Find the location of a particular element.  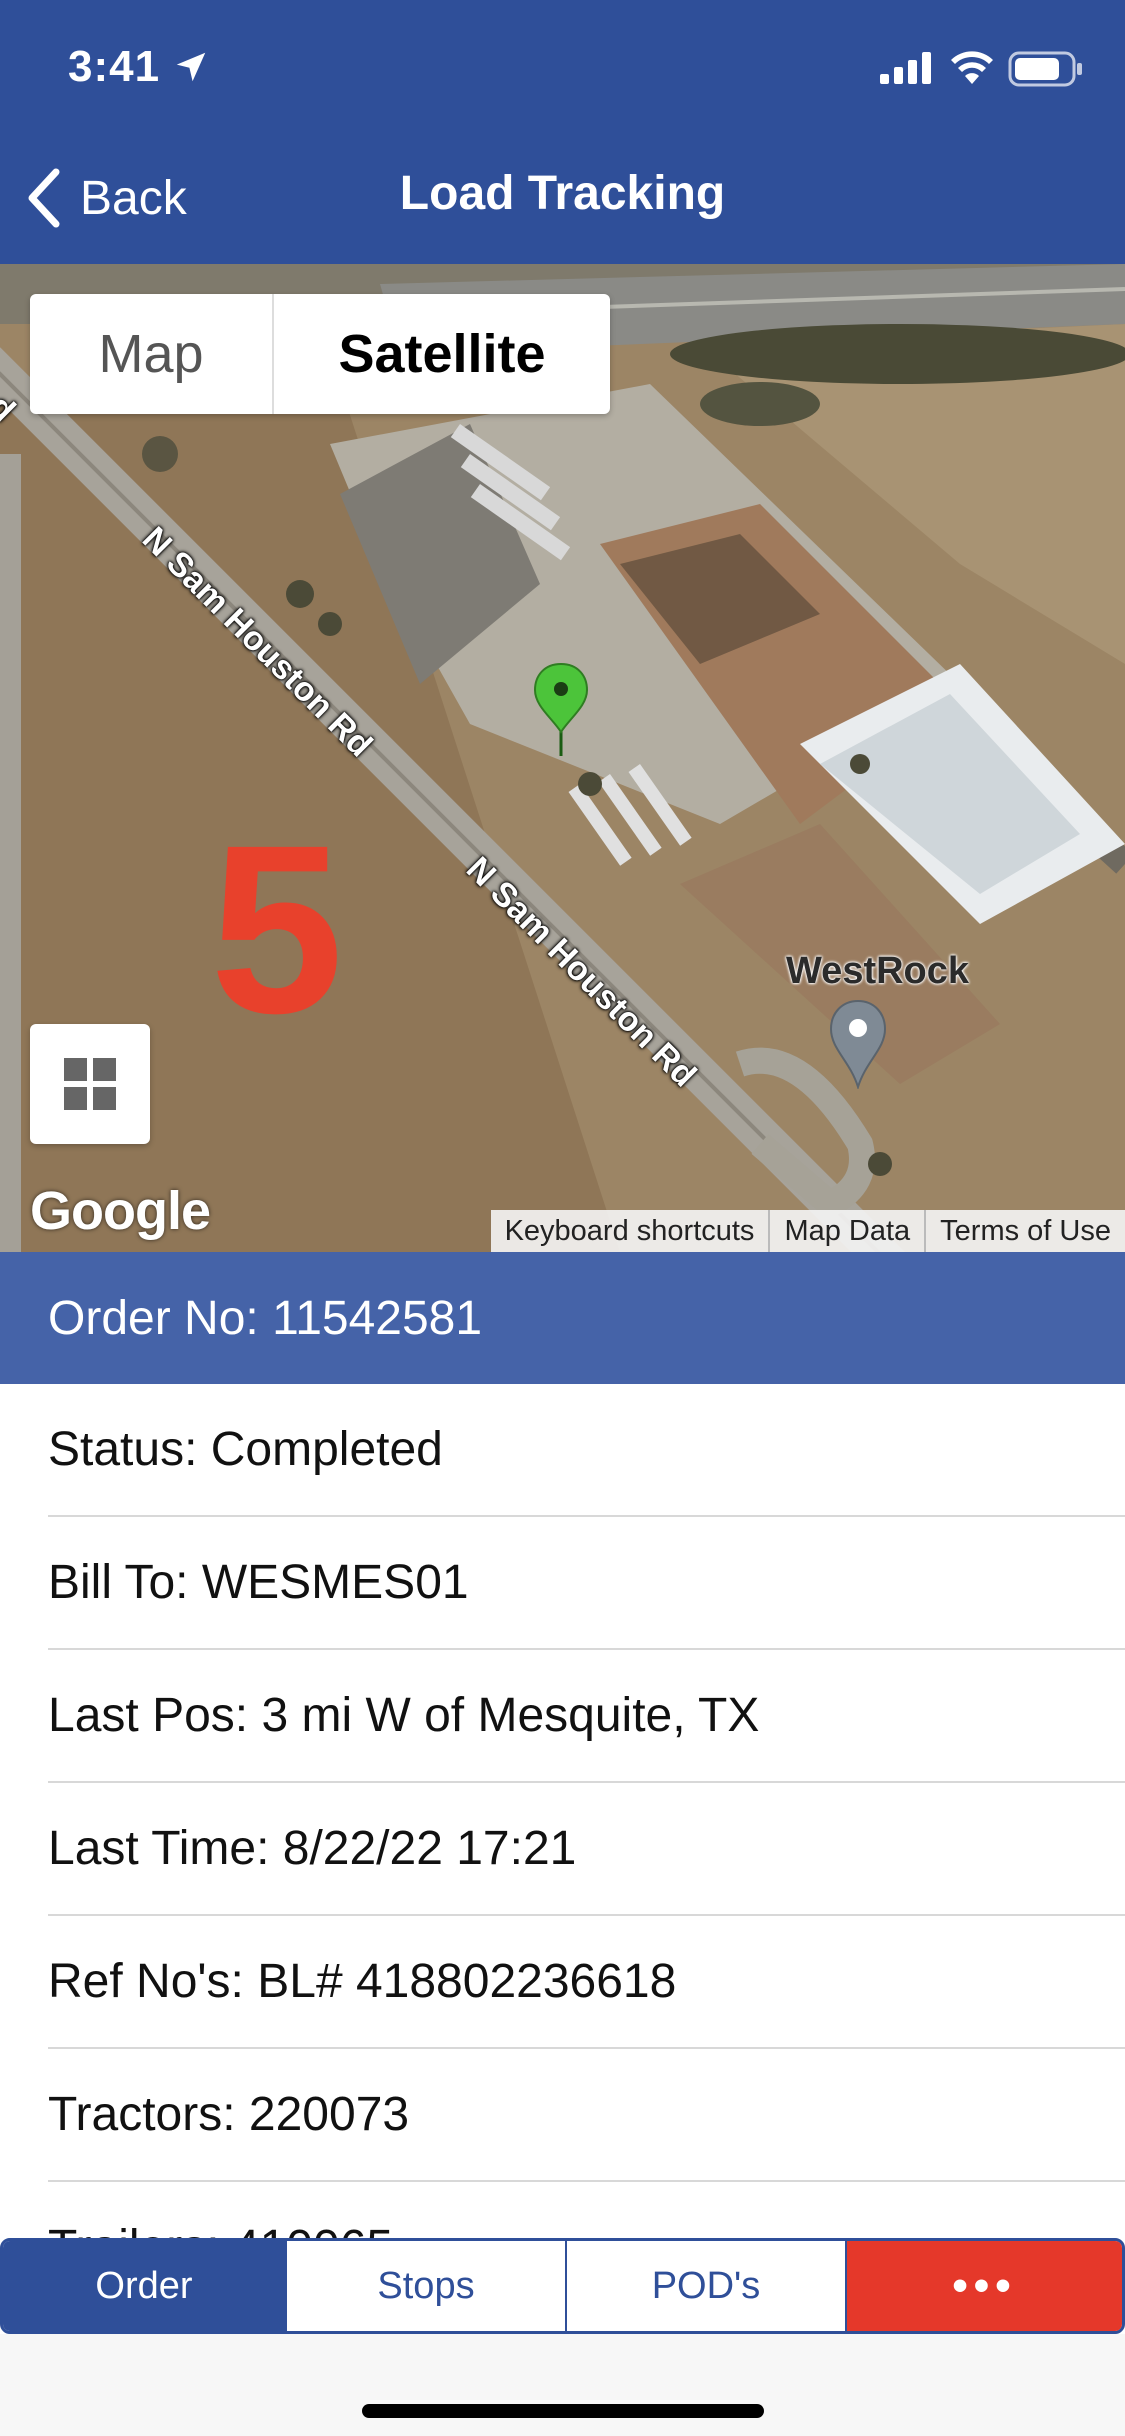

grid-icon is located at coordinates (90, 1084).